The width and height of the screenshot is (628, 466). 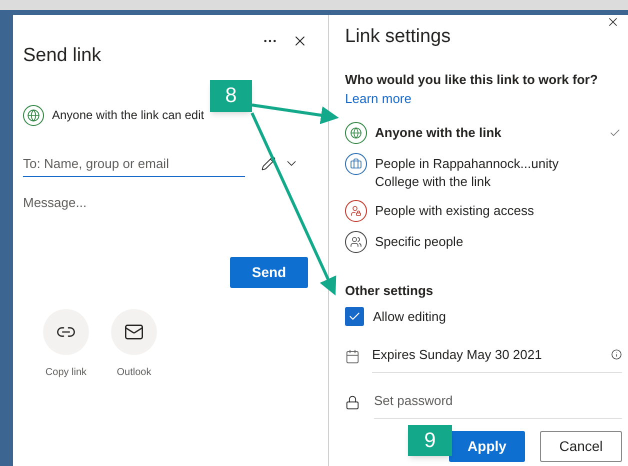 What do you see at coordinates (483, 98) in the screenshot?
I see `learn-more-link: Learn more` at bounding box center [483, 98].